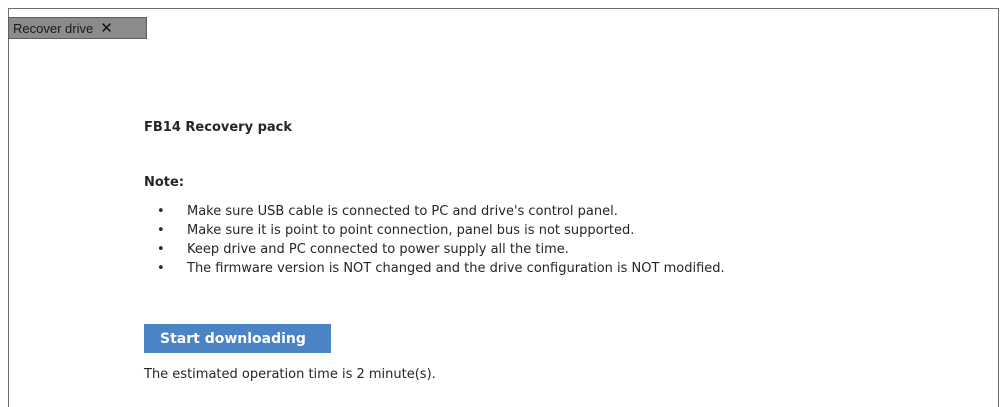 Image resolution: width=1006 pixels, height=407 pixels. I want to click on close-icon: ✕, so click(106, 28).